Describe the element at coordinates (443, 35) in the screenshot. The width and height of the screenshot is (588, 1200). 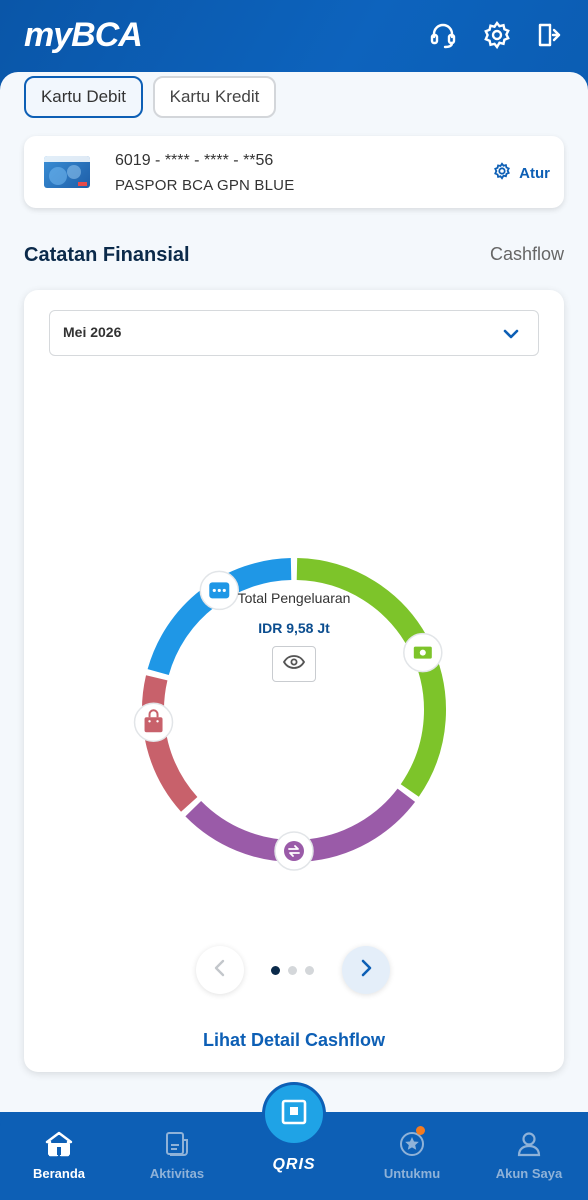
I see `headset-icon` at that location.